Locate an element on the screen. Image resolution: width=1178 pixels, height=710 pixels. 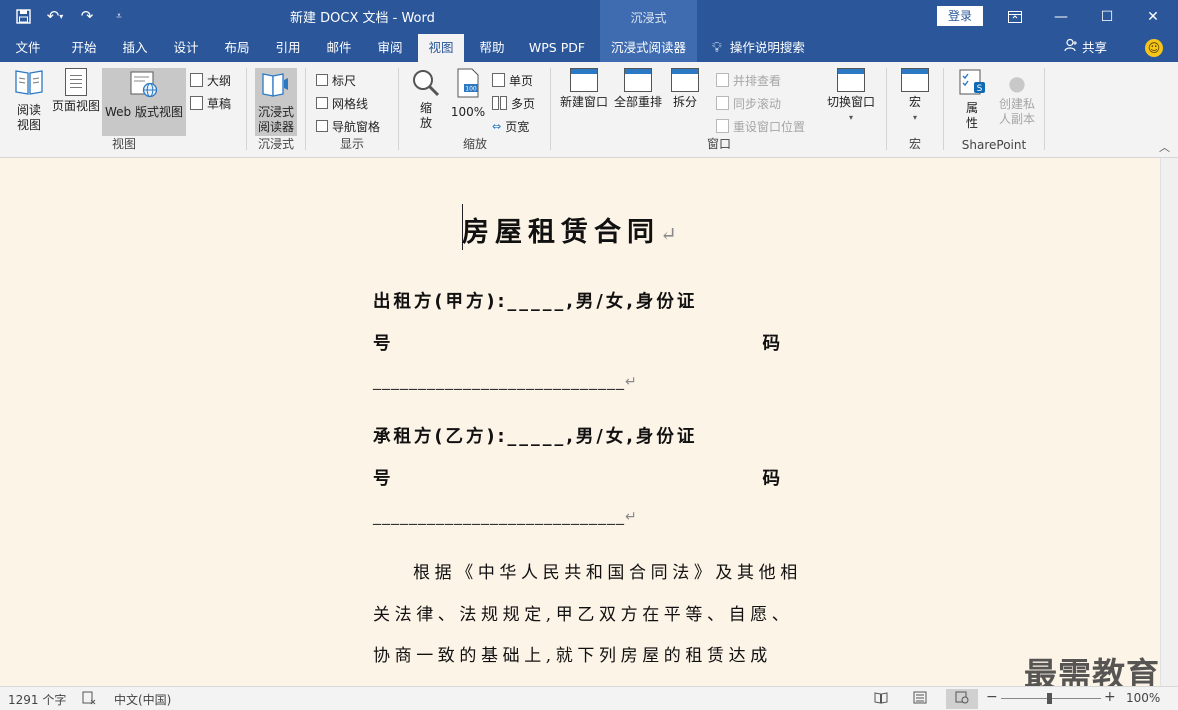
read-mode-status-icon is located at coordinates (881, 699).